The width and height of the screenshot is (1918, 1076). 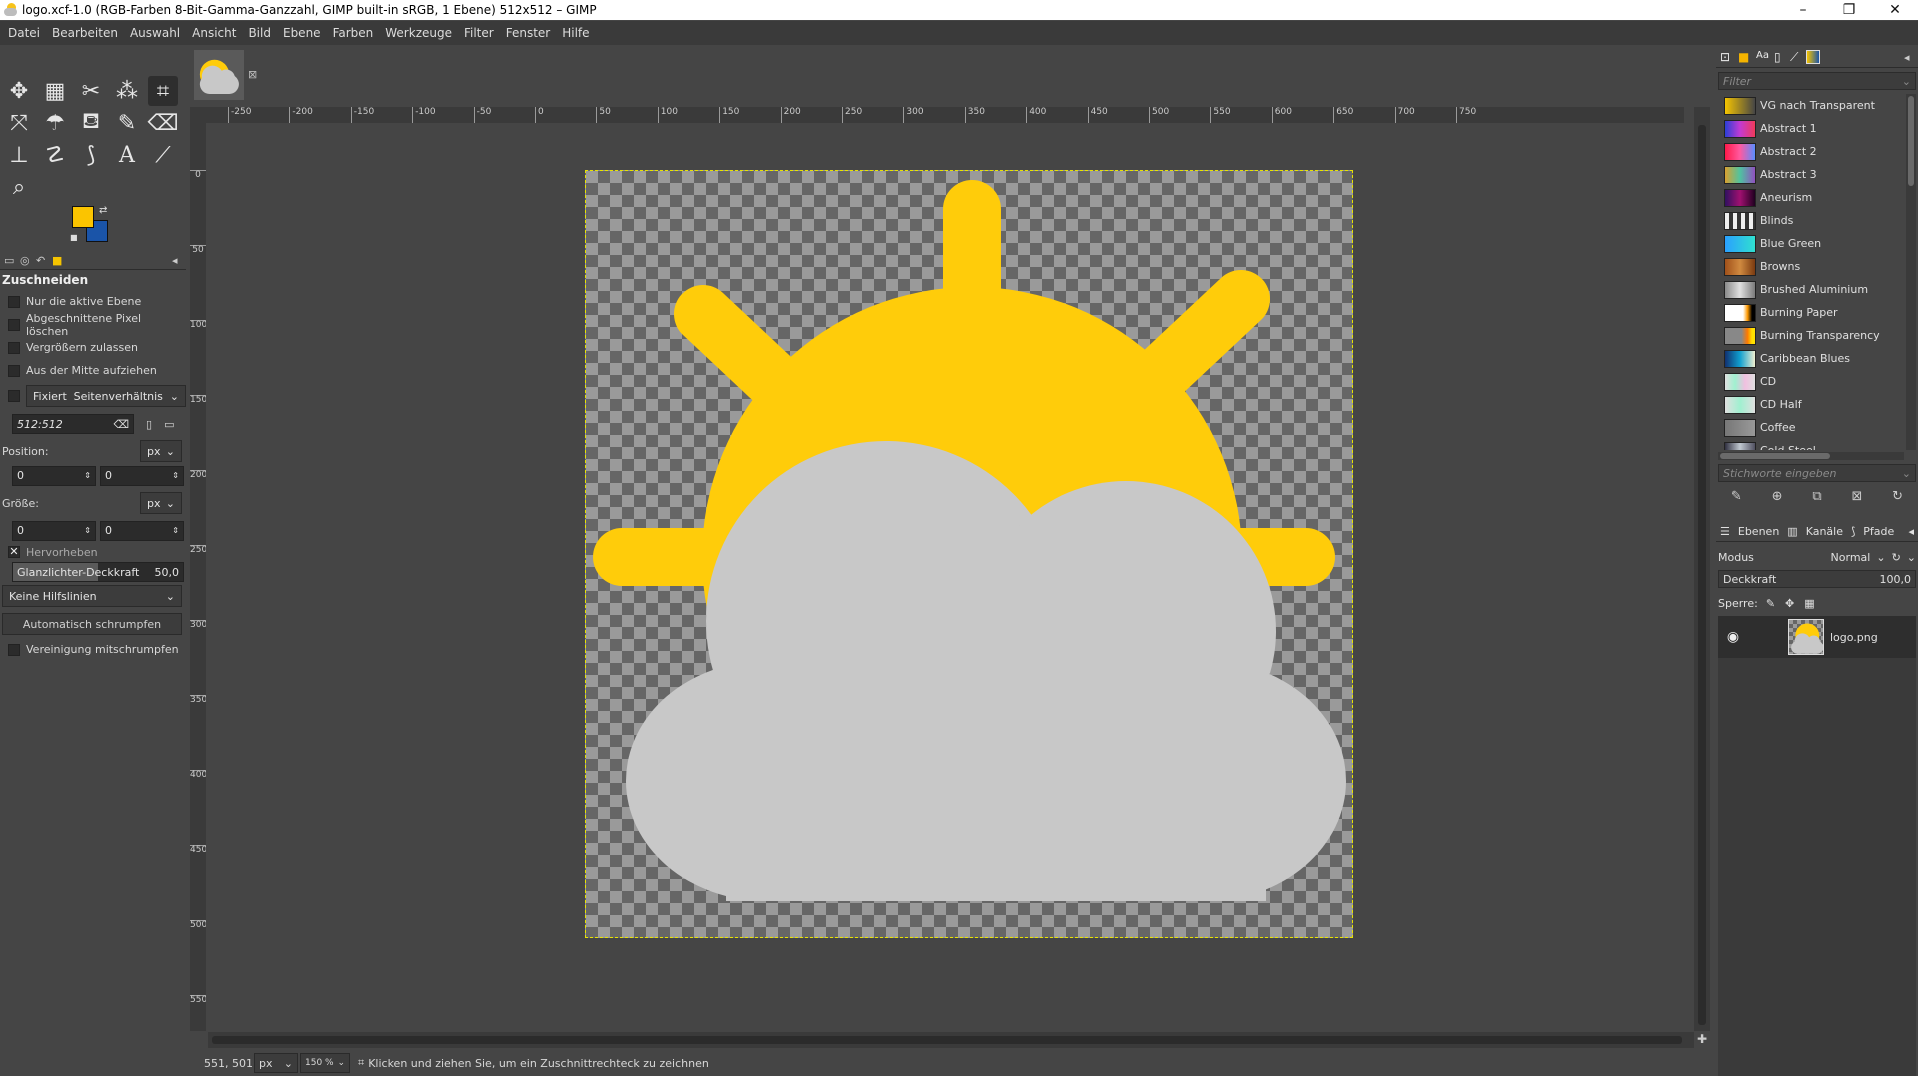 I want to click on menu-bearbeiten: Bearbeiten, so click(x=85, y=33).